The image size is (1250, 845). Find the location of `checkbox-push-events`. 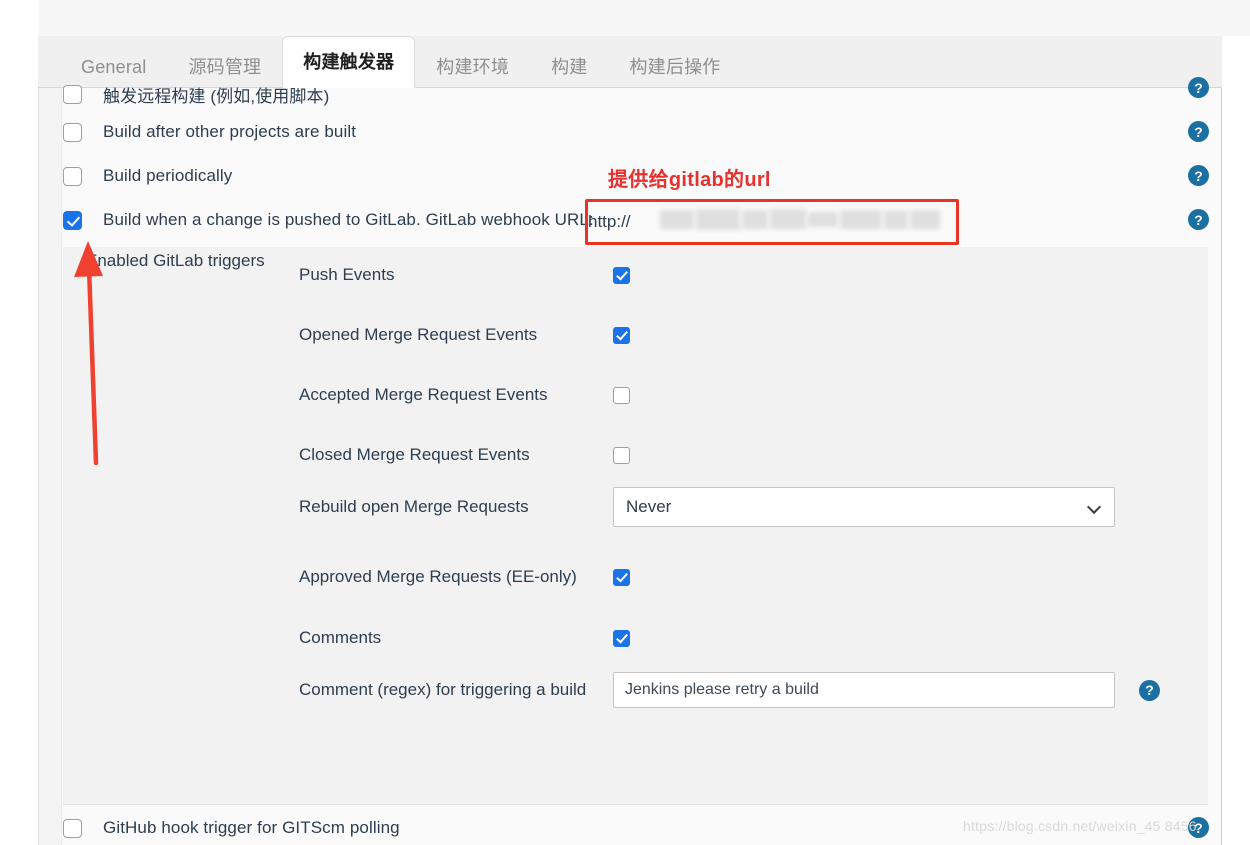

checkbox-push-events is located at coordinates (621, 275).